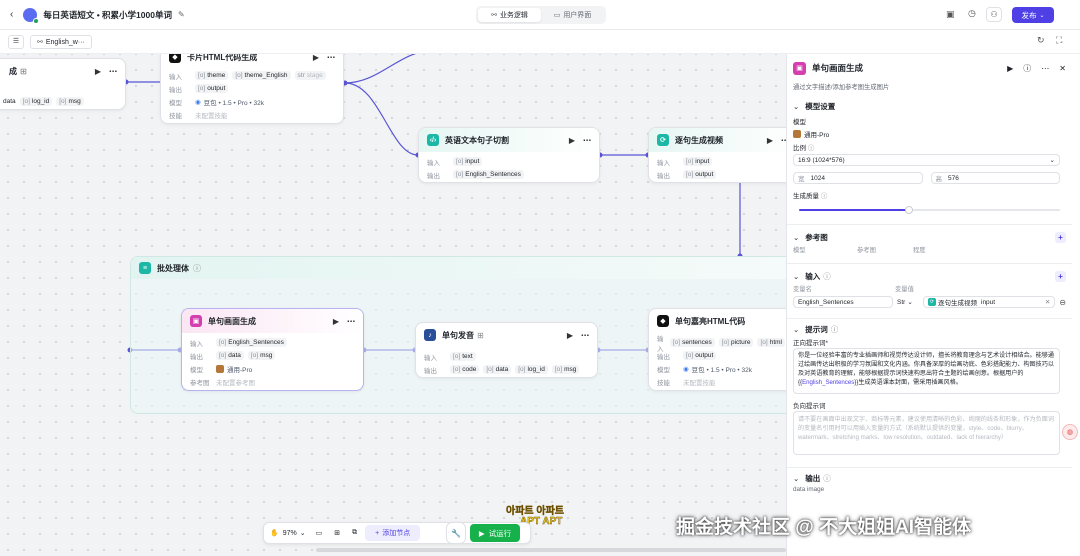 The height and width of the screenshot is (556, 1080). Describe the element at coordinates (463, 356) in the screenshot. I see `in-var: [o] text` at that location.